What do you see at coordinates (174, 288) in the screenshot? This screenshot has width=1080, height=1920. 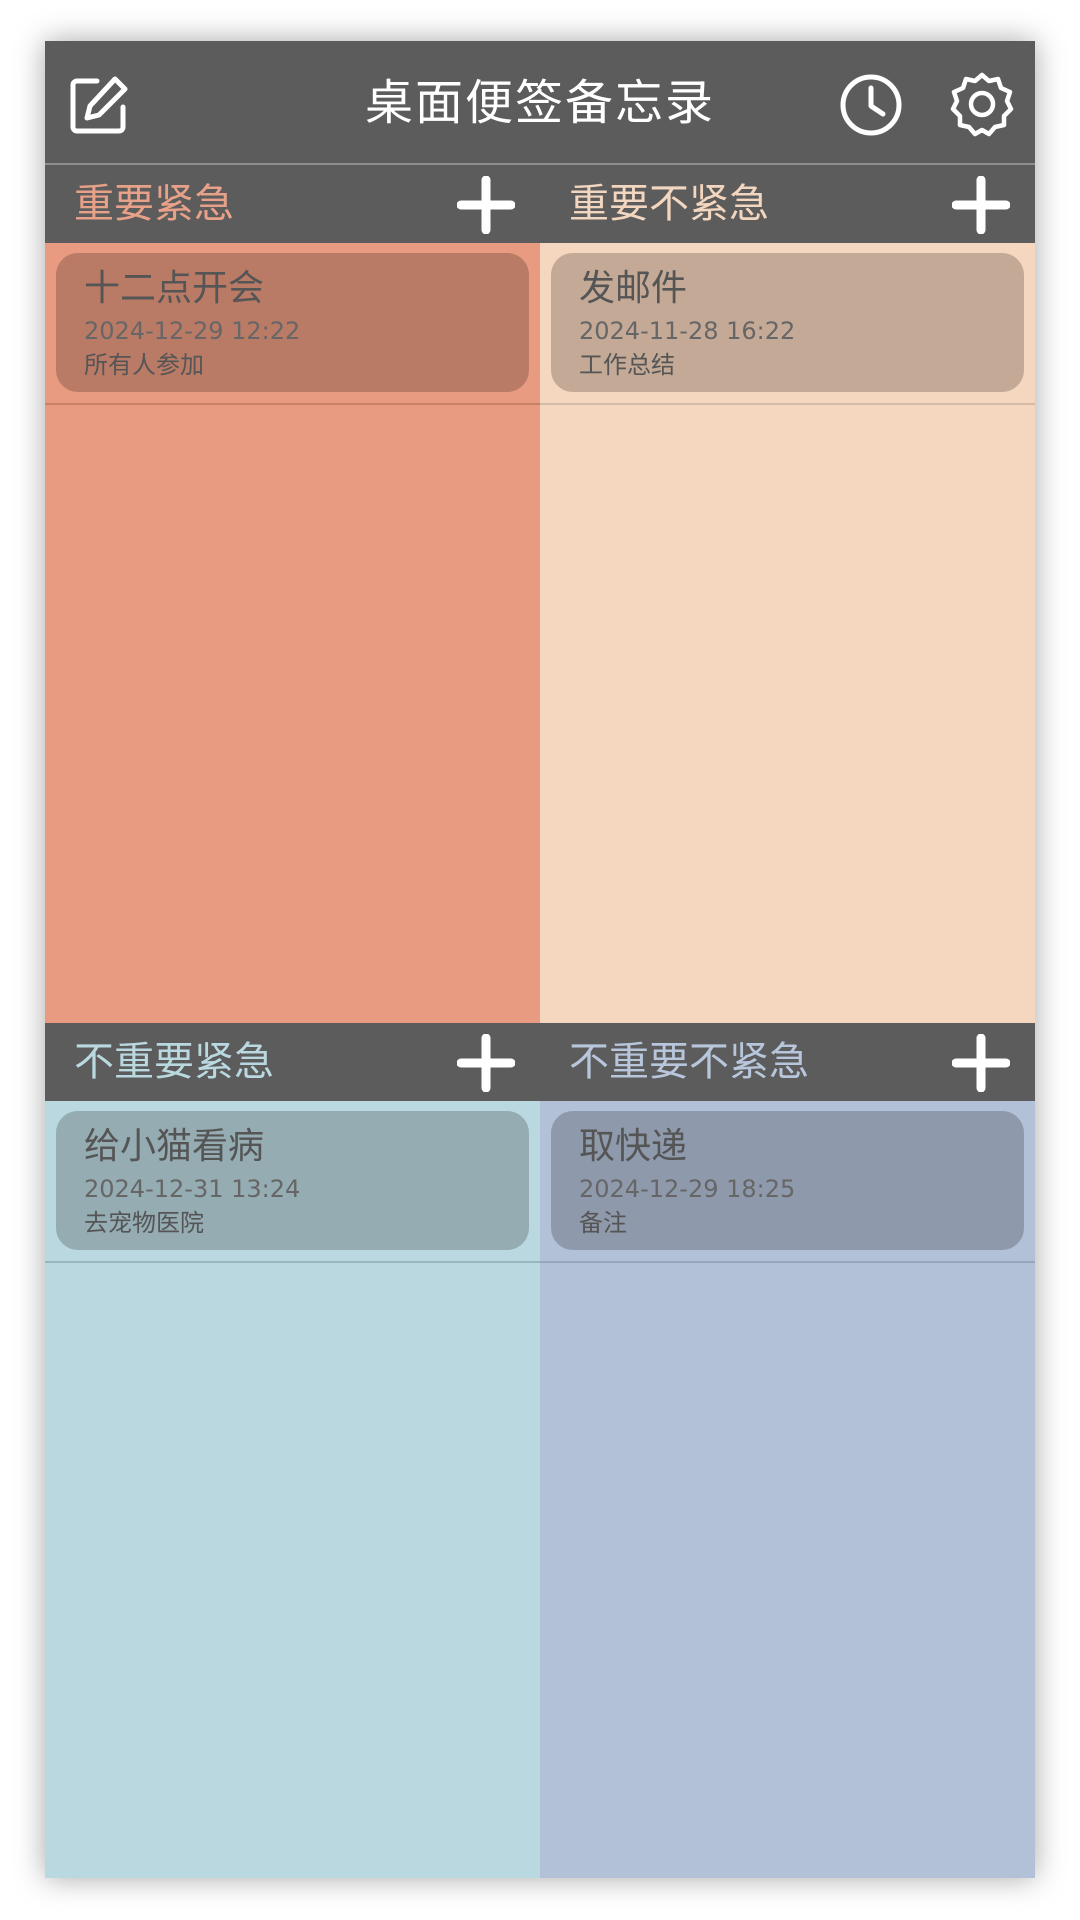 I see `note-title: 十二点开会` at bounding box center [174, 288].